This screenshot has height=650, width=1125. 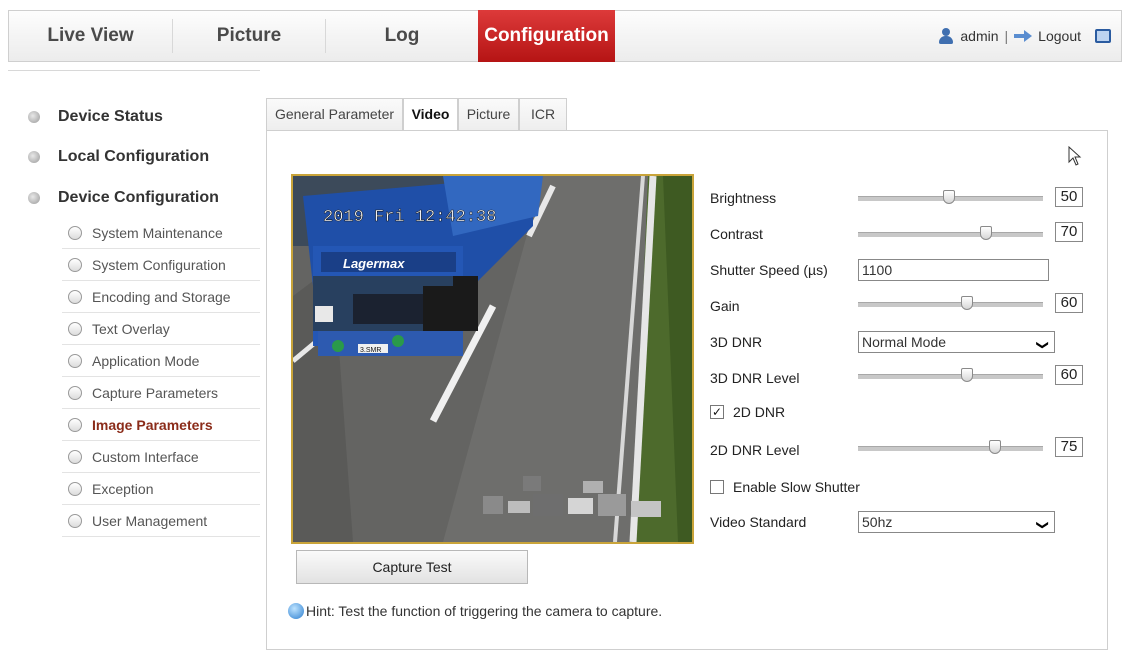 What do you see at coordinates (736, 342) in the screenshot?
I see `3d-dnr-label: 3D DNR` at bounding box center [736, 342].